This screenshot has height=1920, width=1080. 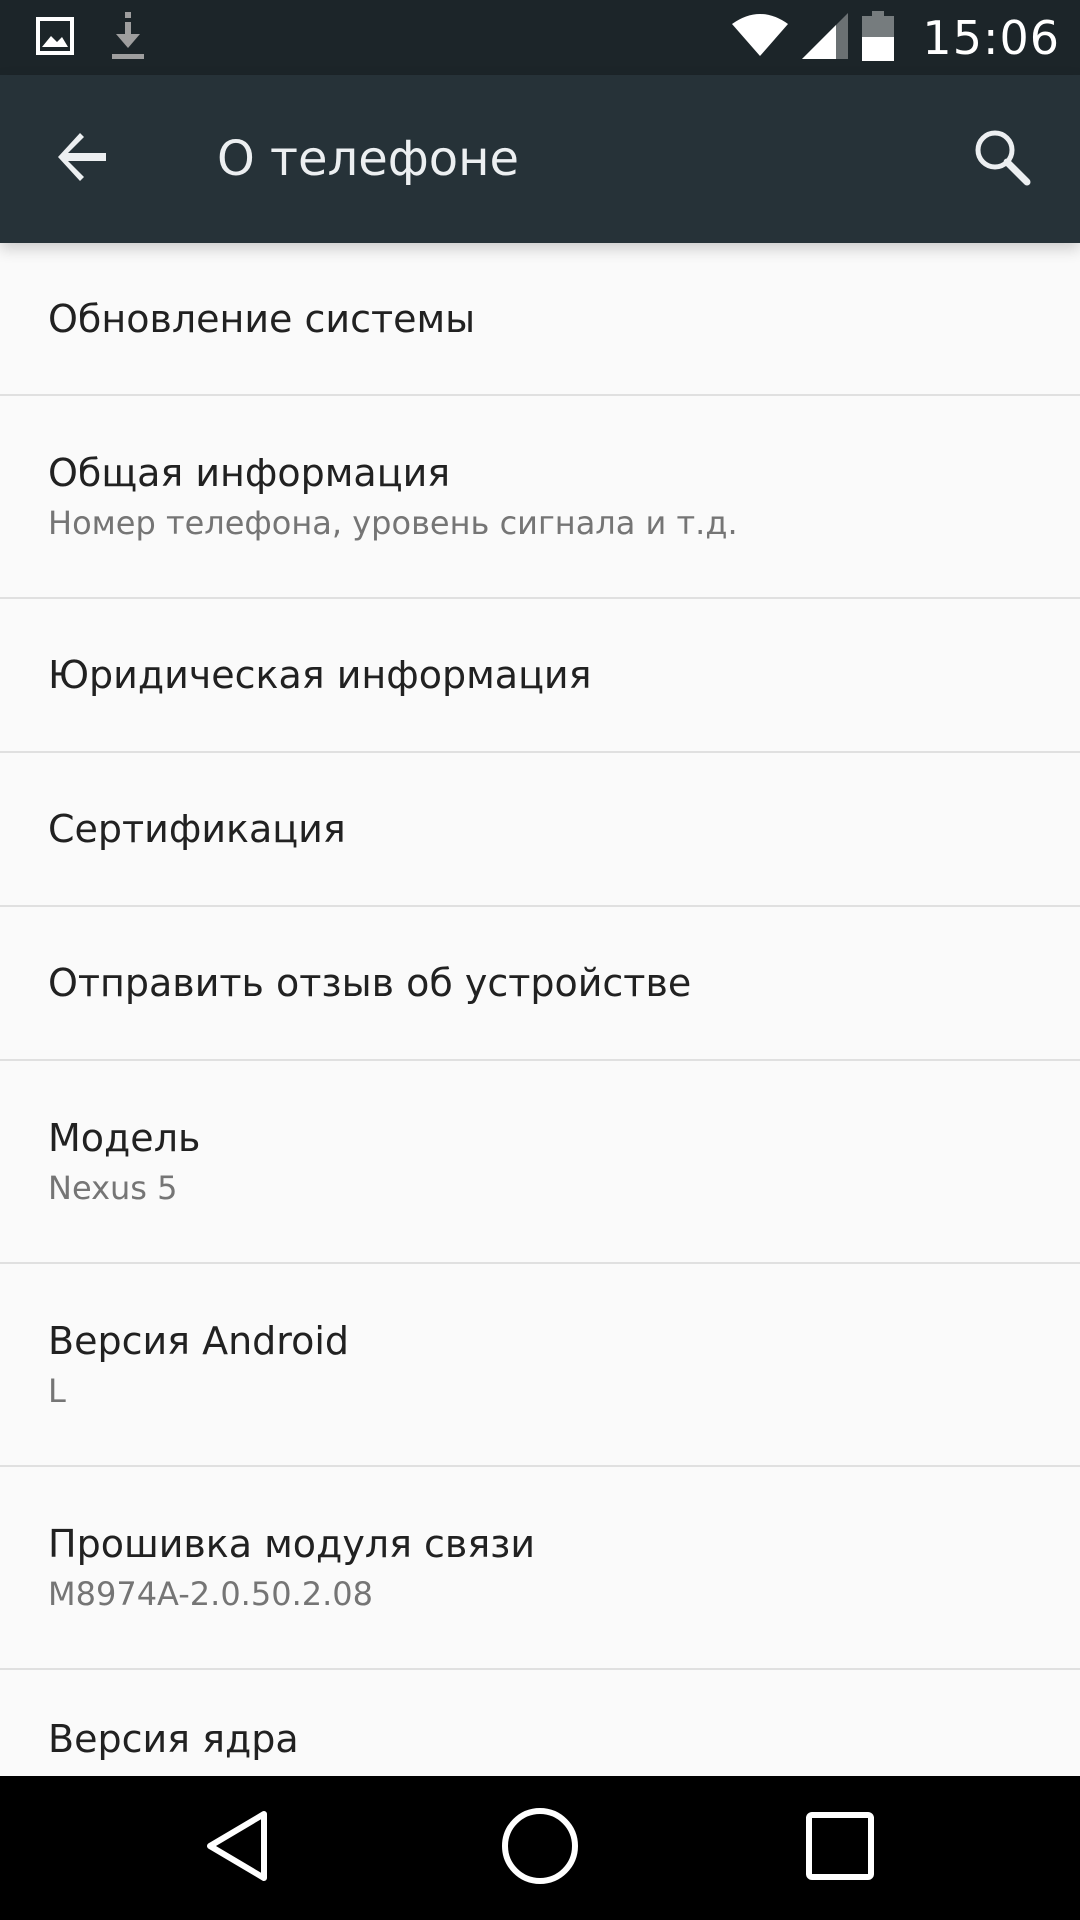 What do you see at coordinates (878, 37) in the screenshot?
I see `battery-icon` at bounding box center [878, 37].